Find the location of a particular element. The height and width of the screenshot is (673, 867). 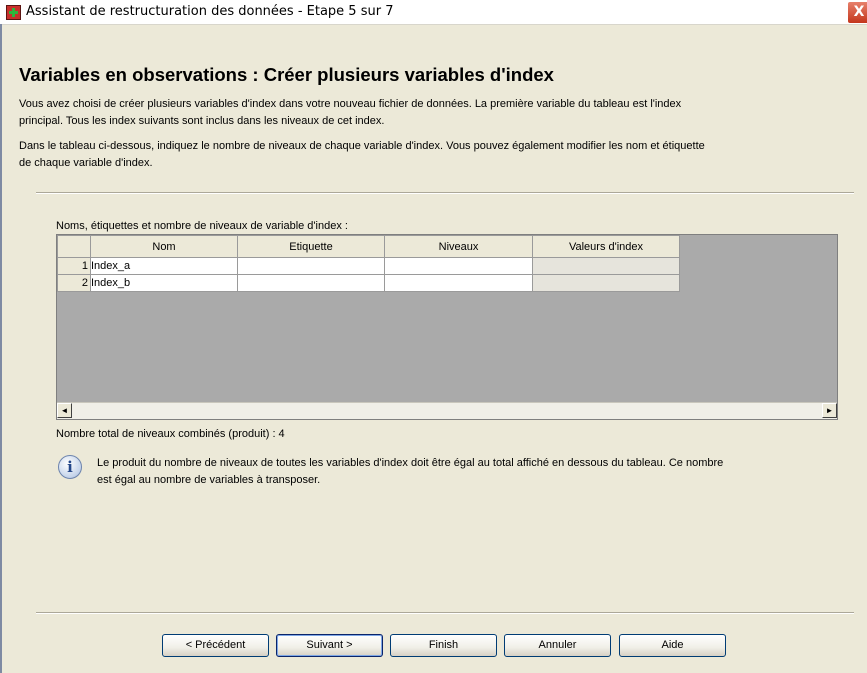

footer-separator is located at coordinates (445, 613).